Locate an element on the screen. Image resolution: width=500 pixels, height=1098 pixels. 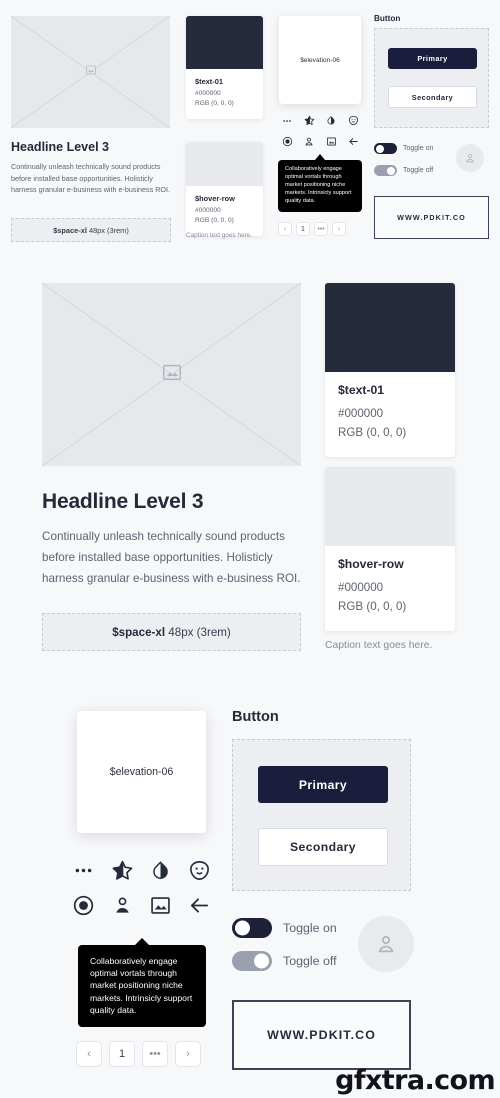
thumb-caption: Caption text goes here. is located at coordinates (219, 235).